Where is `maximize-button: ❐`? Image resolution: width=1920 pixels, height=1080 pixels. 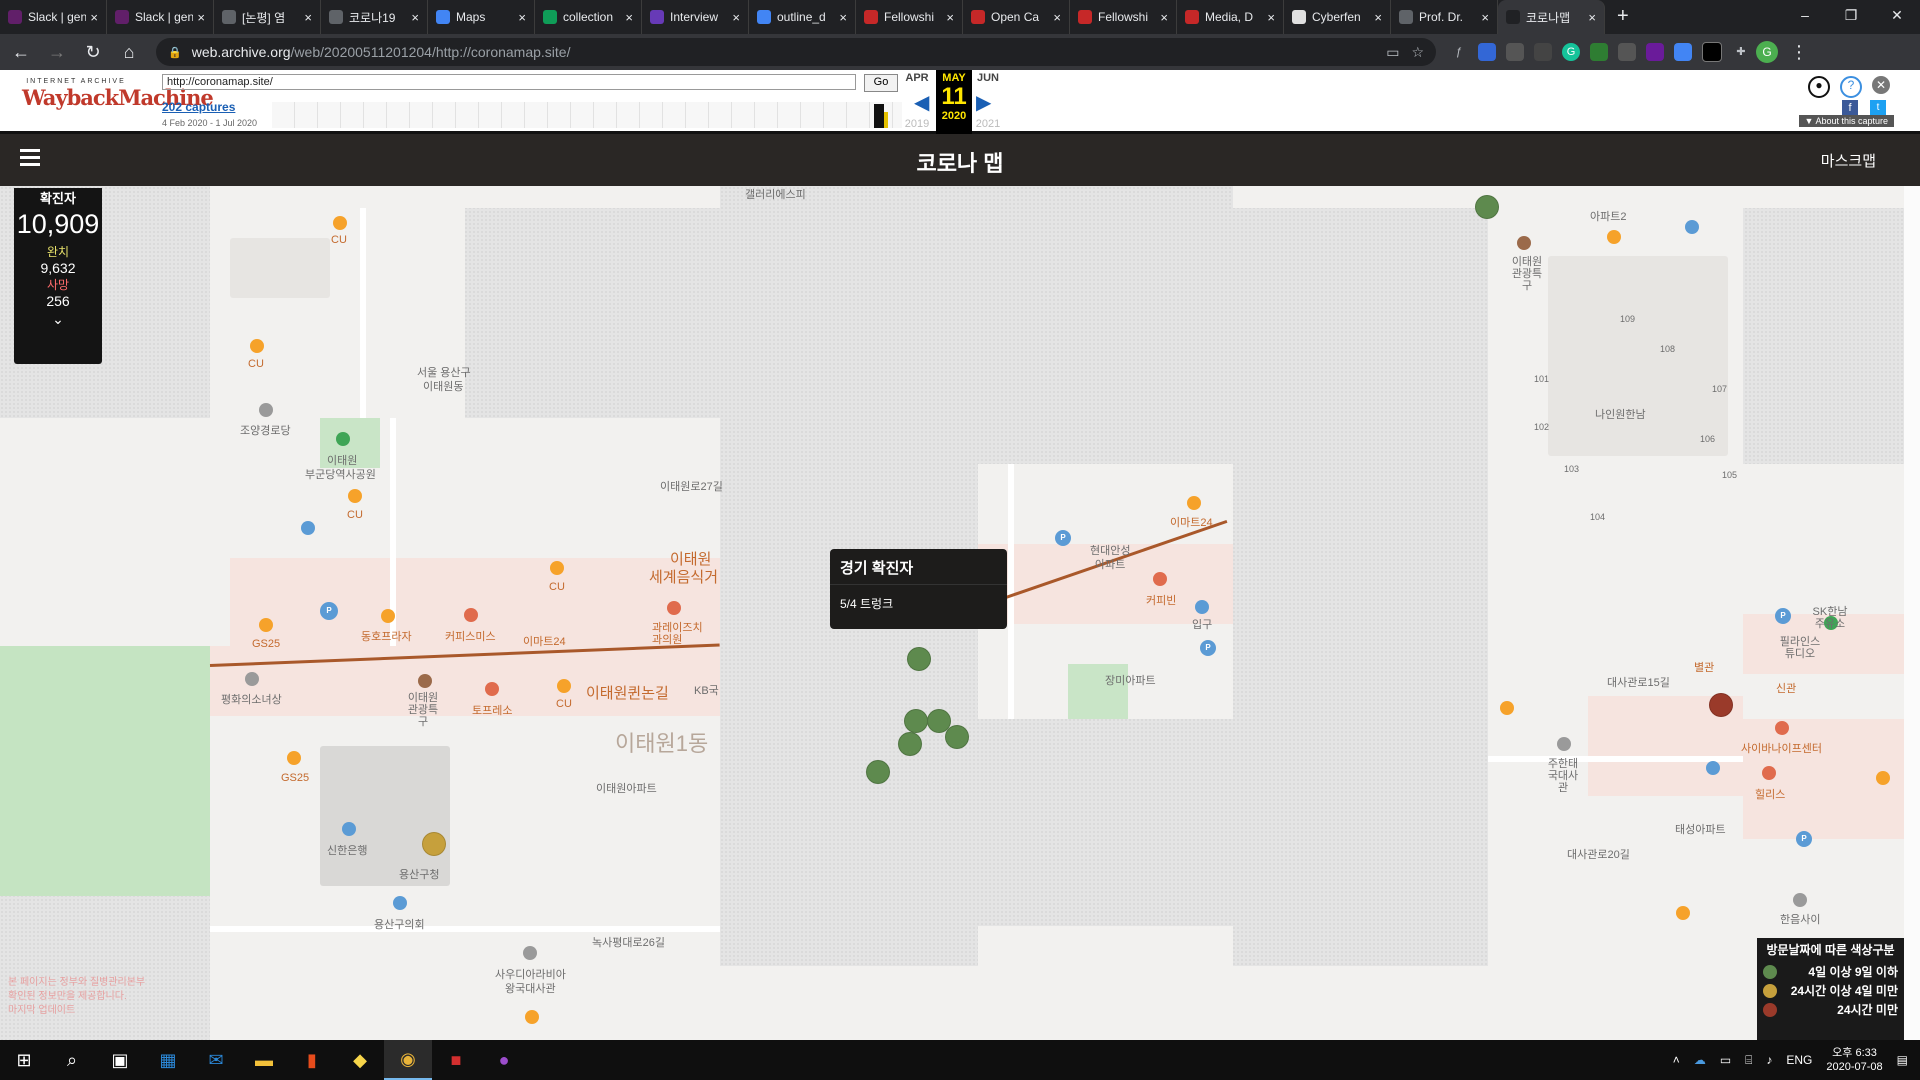
maximize-button: ❐ is located at coordinates (1851, 15).